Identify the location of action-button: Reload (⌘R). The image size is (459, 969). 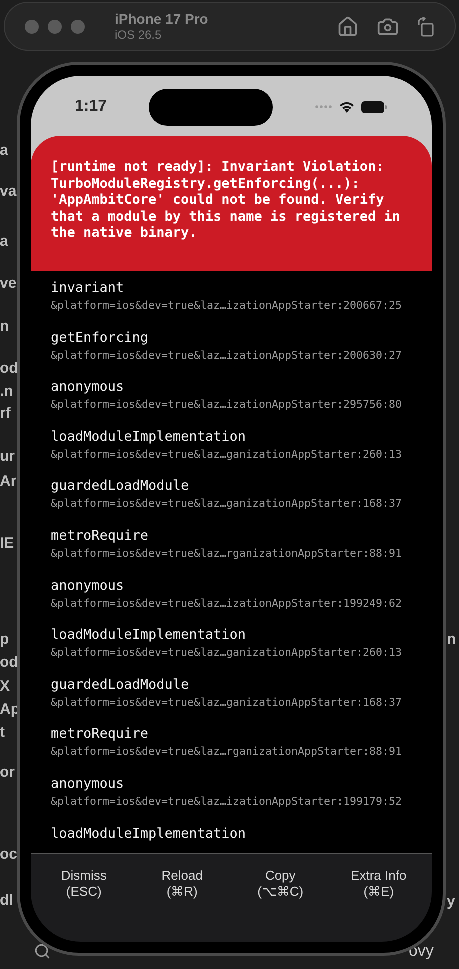
(182, 886).